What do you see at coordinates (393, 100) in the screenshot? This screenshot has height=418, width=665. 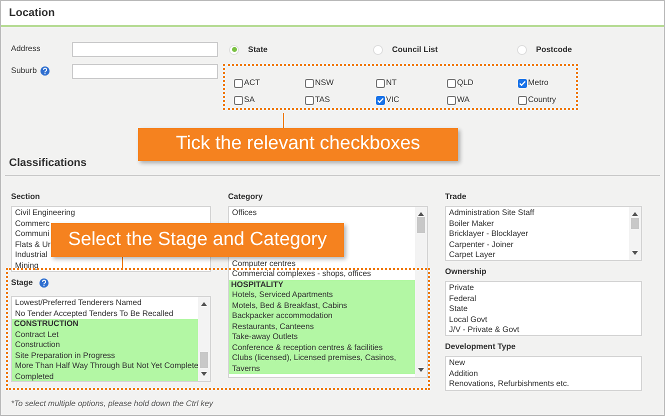 I see `checkbox-label: VIC` at bounding box center [393, 100].